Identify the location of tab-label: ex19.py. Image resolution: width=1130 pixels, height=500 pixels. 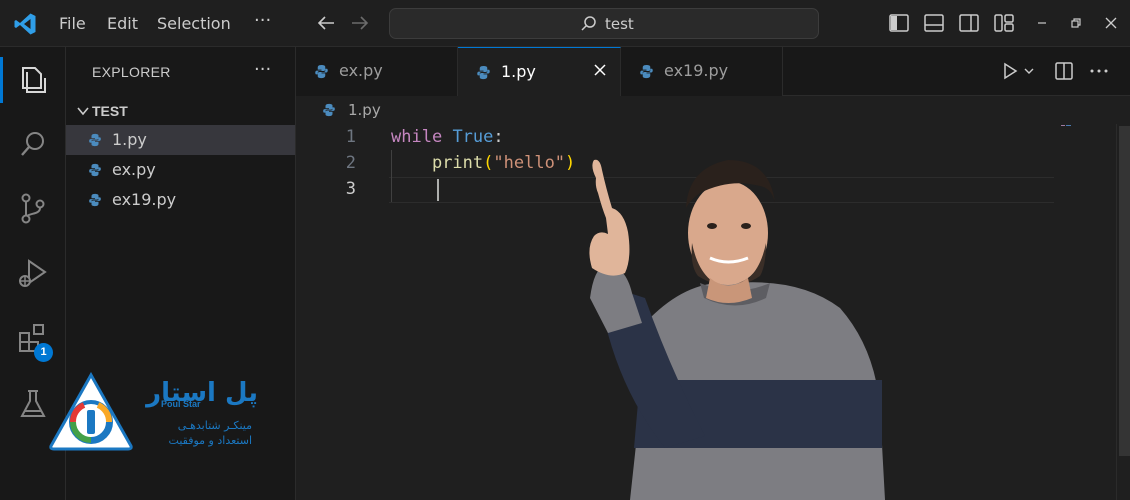
(696, 70).